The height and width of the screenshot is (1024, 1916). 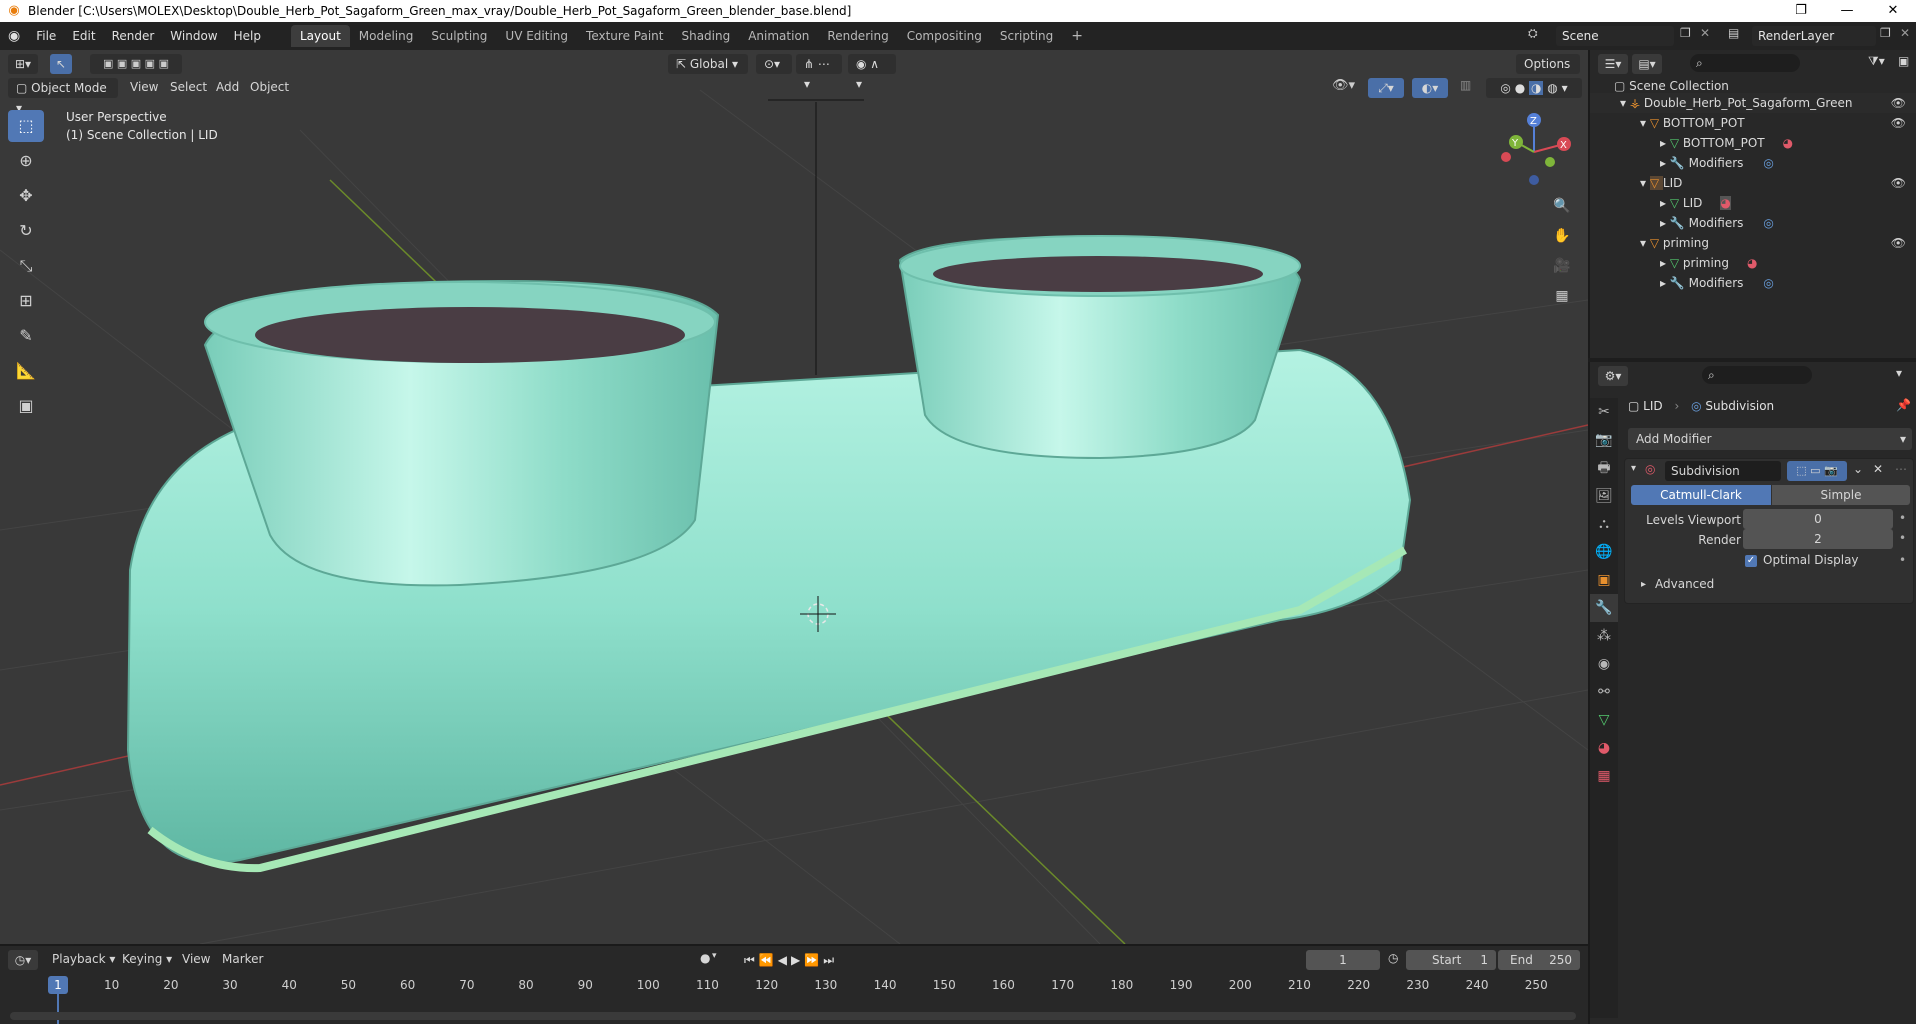 I want to click on advanced-section: Advanced, so click(x=1684, y=584).